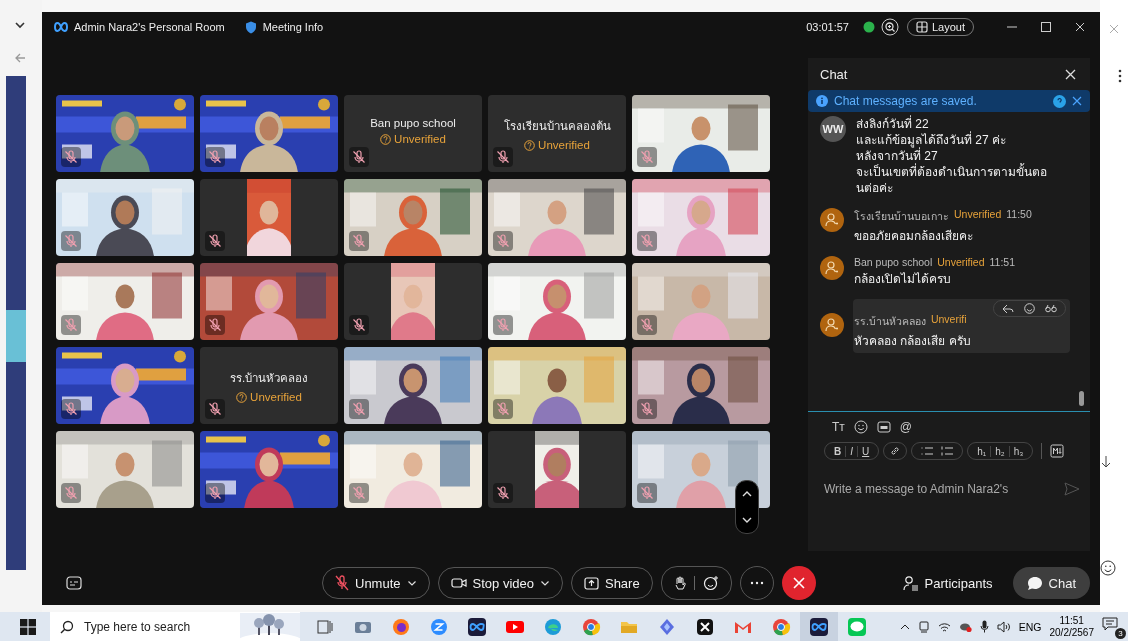 The height and width of the screenshot is (641, 1128). I want to click on shield-icon, so click(250, 27).